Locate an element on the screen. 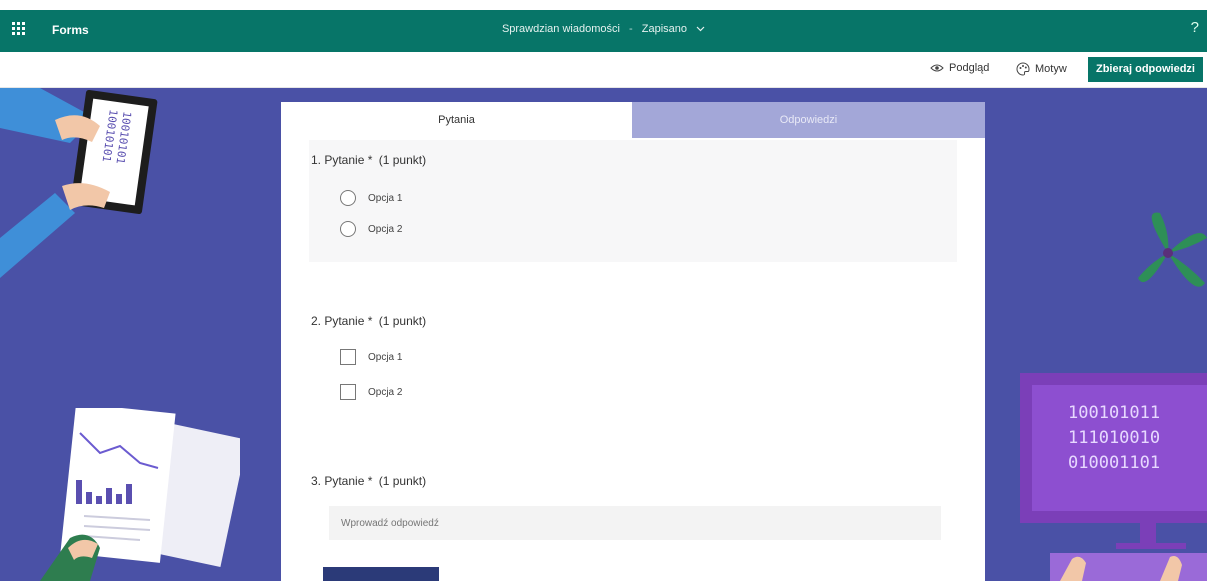 Image resolution: width=1207 pixels, height=581 pixels. question-2-text: 2. Pytanie is located at coordinates (338, 321).